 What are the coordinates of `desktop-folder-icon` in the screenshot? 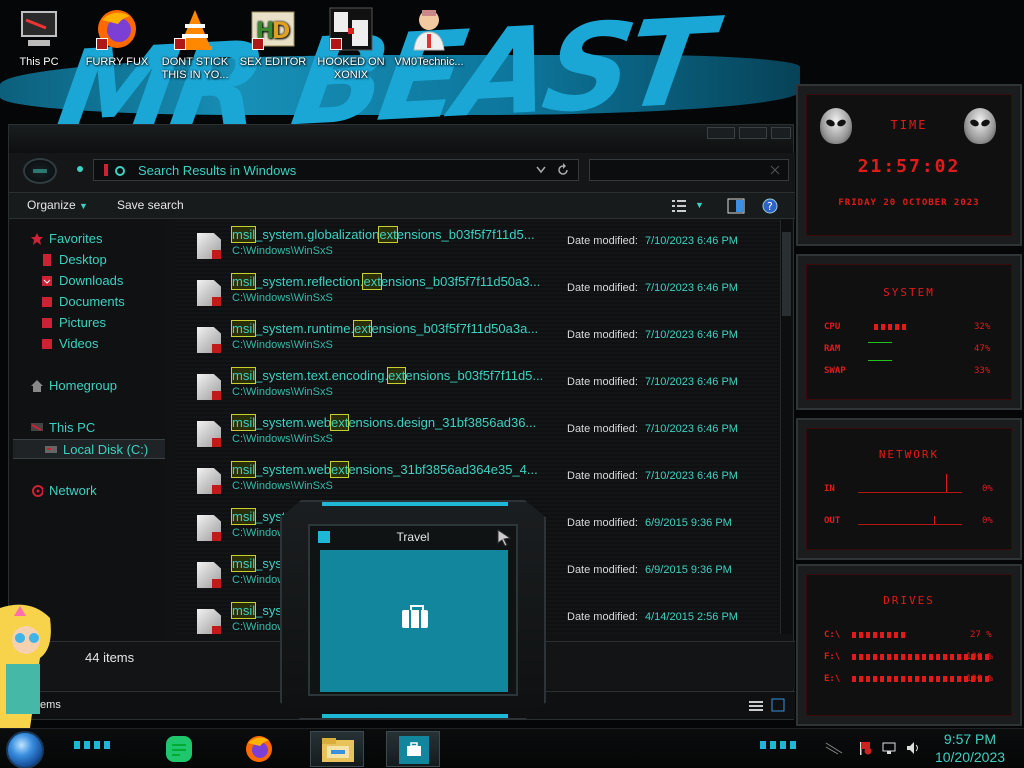 It's located at (47, 260).